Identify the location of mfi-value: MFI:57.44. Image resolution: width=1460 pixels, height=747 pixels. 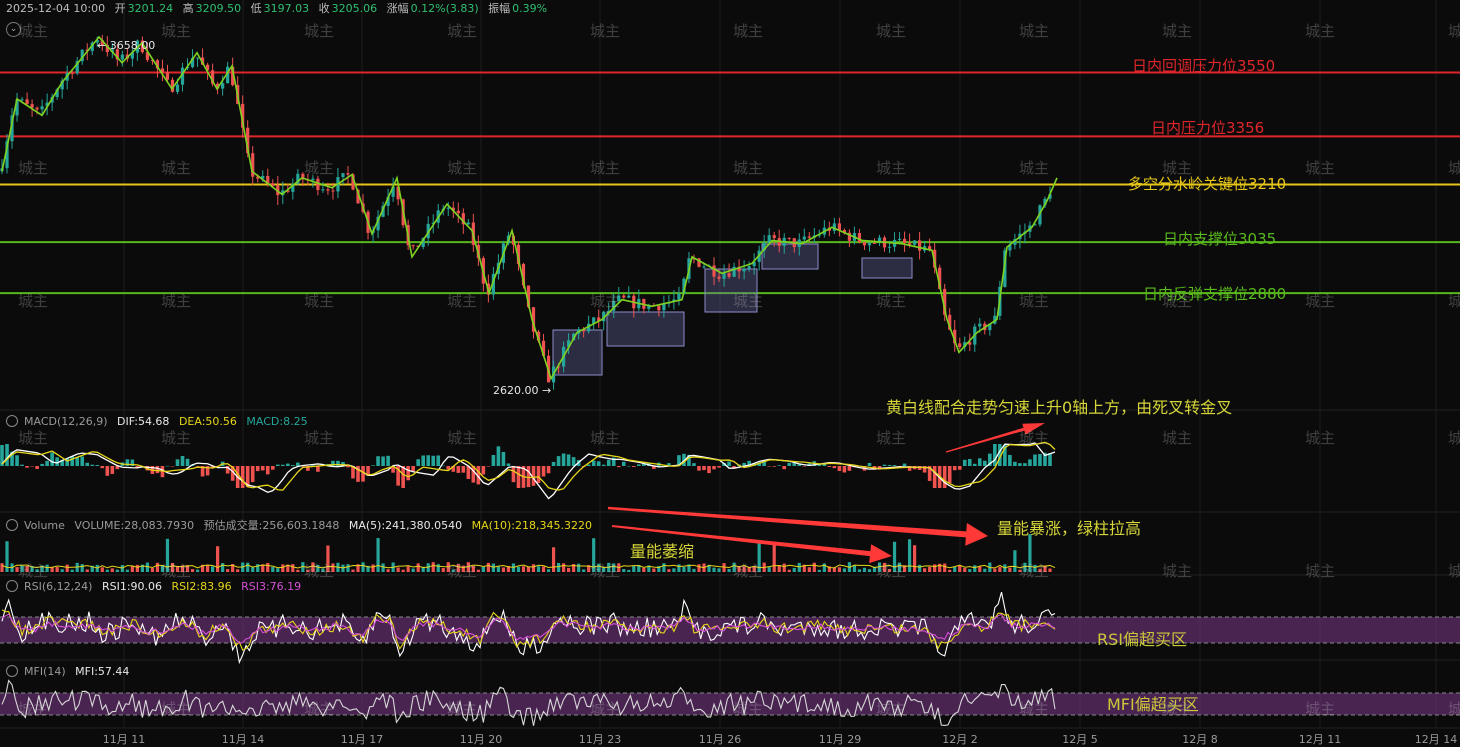
(102, 671).